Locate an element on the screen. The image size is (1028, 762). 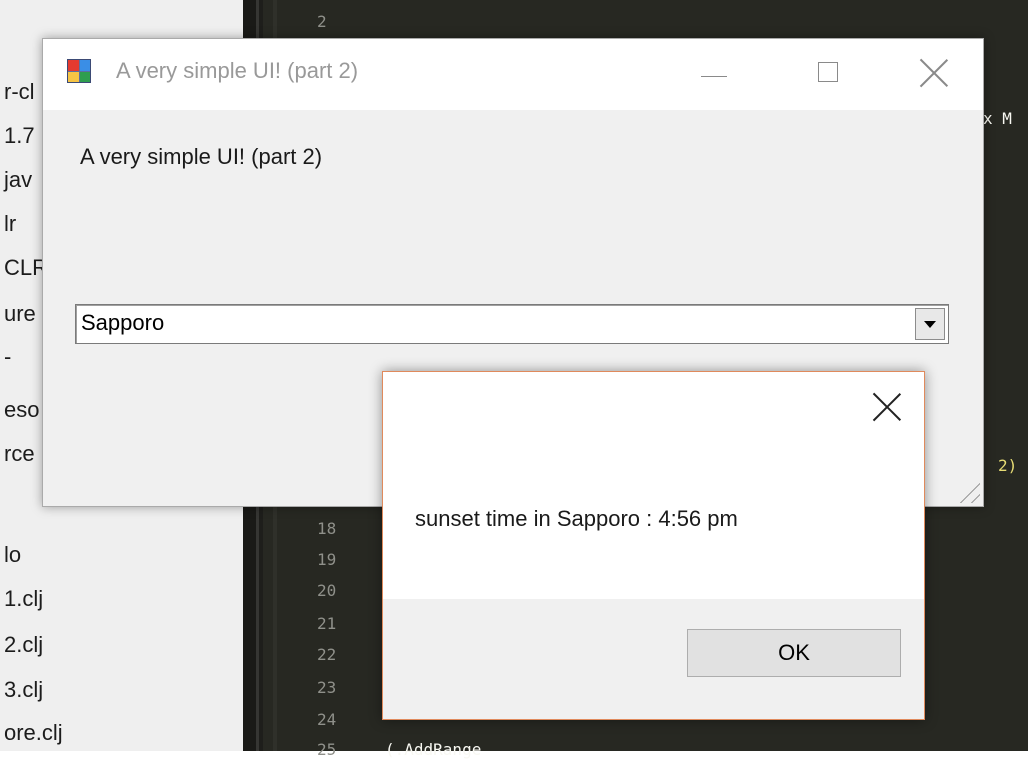
line-number: 21 is located at coordinates (327, 623).